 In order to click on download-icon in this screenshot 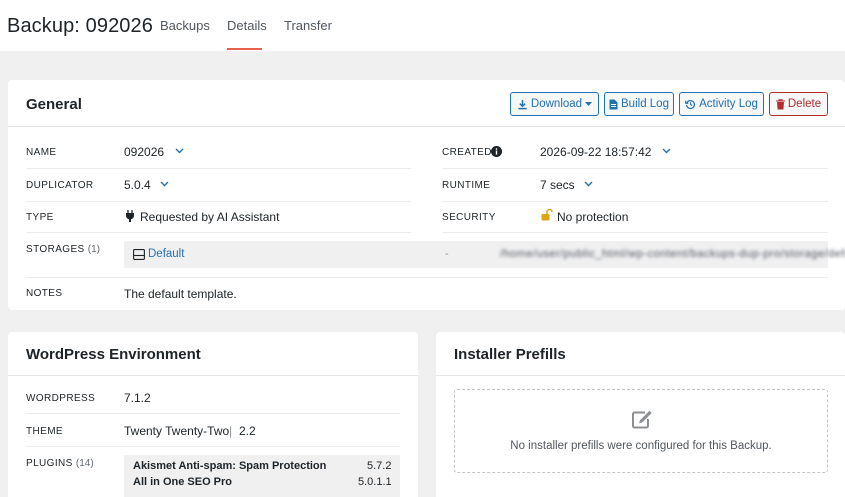, I will do `click(522, 104)`.